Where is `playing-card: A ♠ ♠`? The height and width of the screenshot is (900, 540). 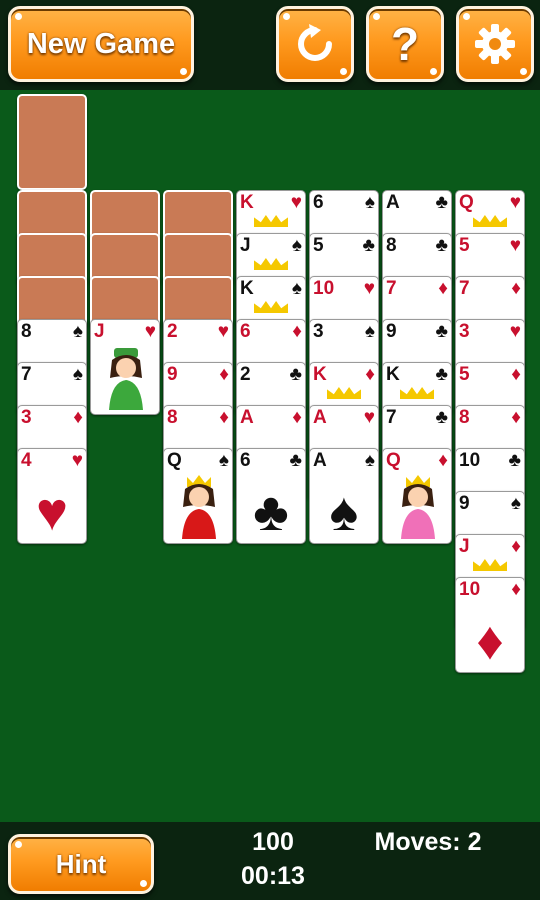
playing-card: A ♠ ♠ is located at coordinates (344, 496).